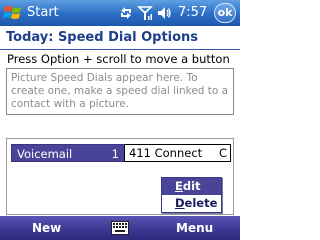 The height and width of the screenshot is (240, 320). What do you see at coordinates (194, 228) in the screenshot?
I see `softkey-menu: Menu` at bounding box center [194, 228].